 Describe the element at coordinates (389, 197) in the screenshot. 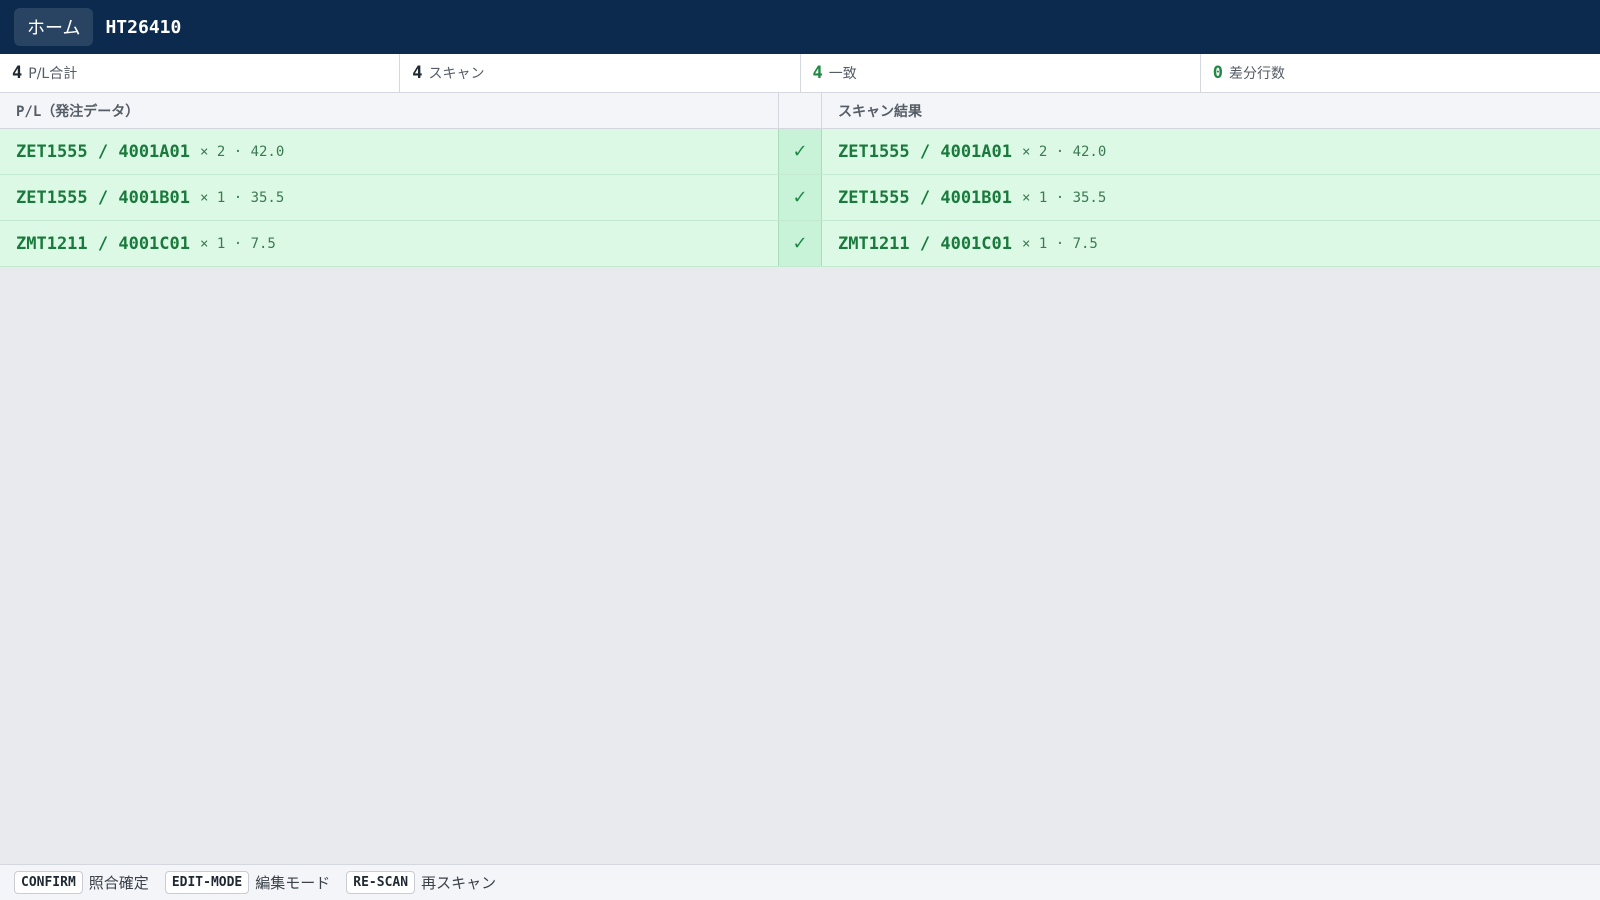

I see `pl-cell: ZET1555 / 4001B01 × 1 · 35.5` at that location.